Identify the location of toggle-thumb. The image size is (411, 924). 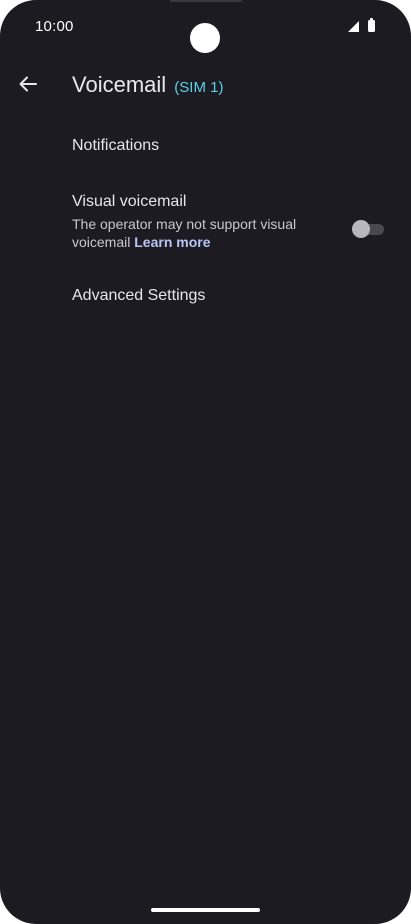
(361, 229).